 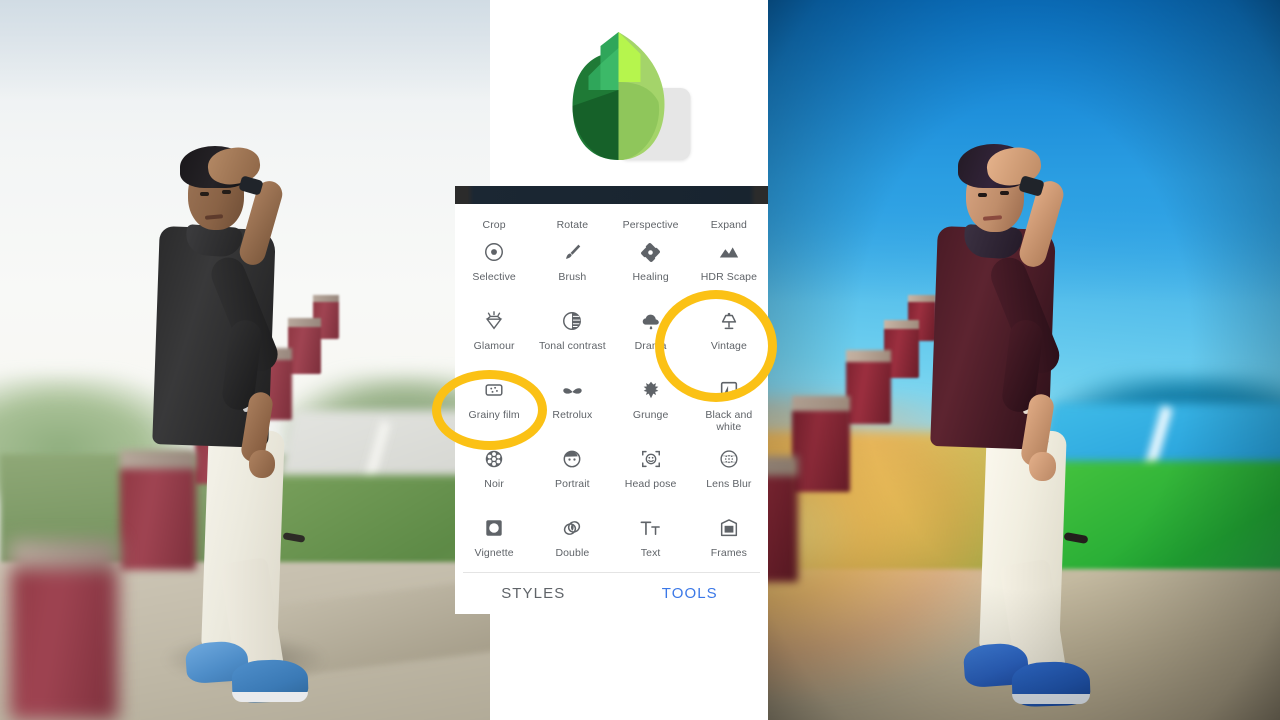 I want to click on tool-grainy-film: Grainy film, so click(x=494, y=403).